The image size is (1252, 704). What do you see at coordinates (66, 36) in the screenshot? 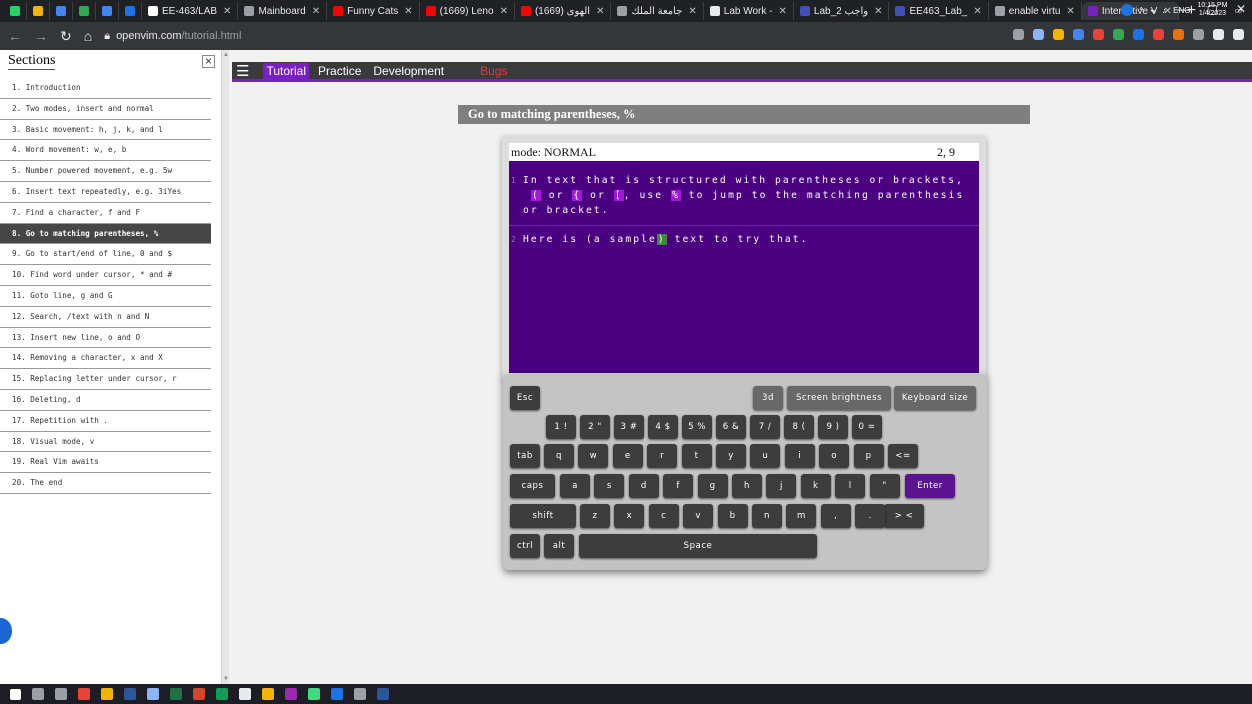
I see `reload-icon: ↻` at bounding box center [66, 36].